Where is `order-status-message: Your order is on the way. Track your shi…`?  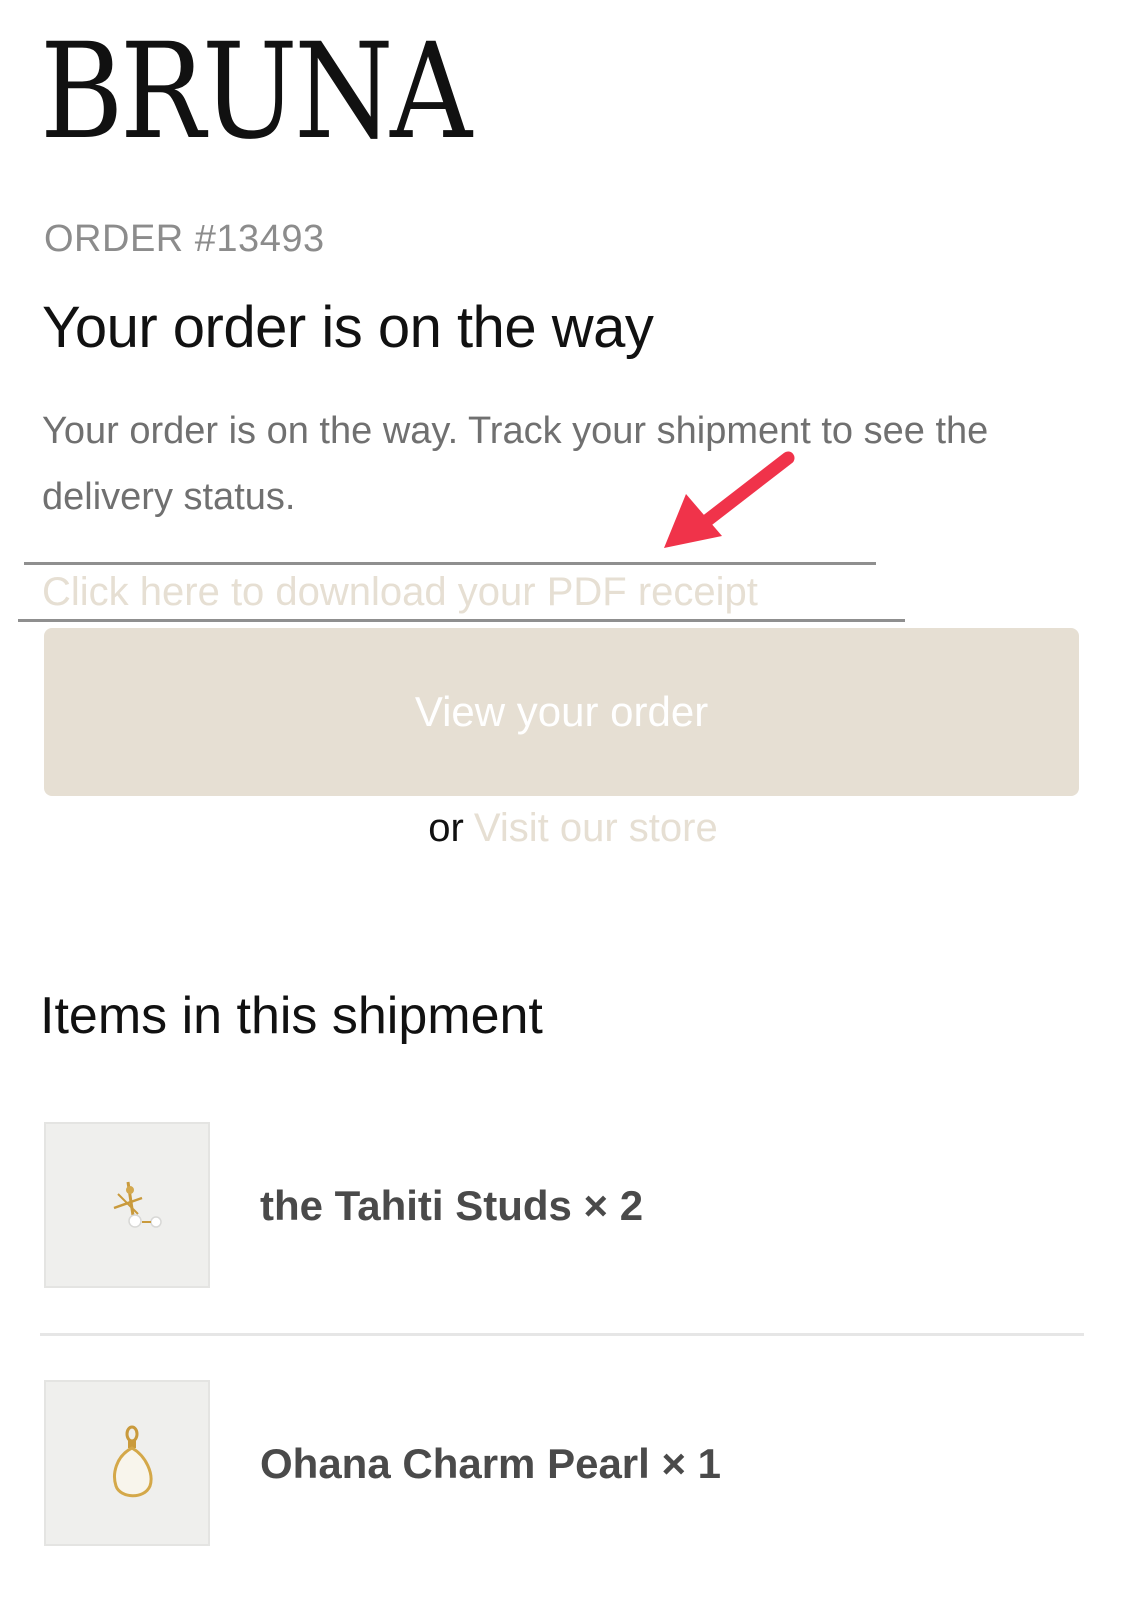
order-status-message: Your order is on the way. Track your shi… is located at coordinates (515, 464).